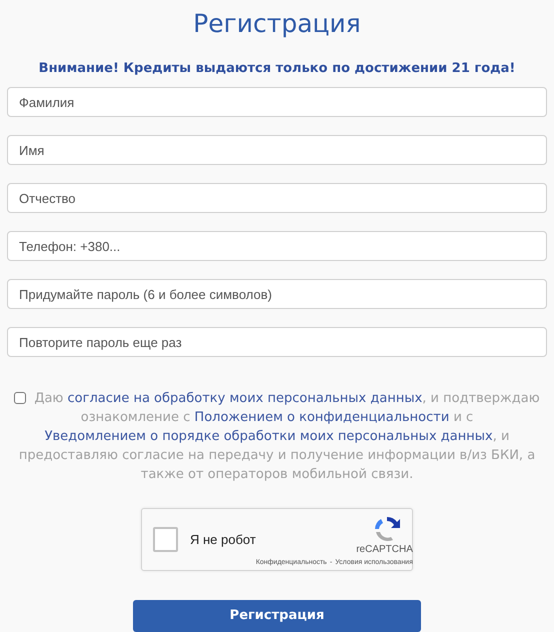 Image resolution: width=554 pixels, height=632 pixels. I want to click on input-field: Придумайте пароль (6 и более символов), so click(277, 294).